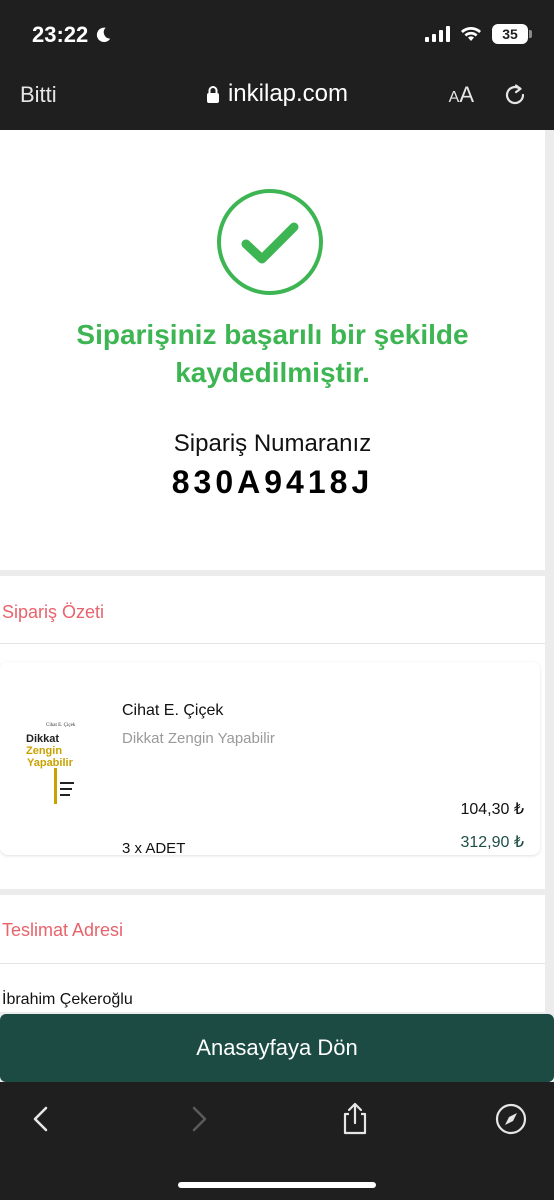 This screenshot has width=554, height=1200. I want to click on item-total-price: 312,90 ₺, so click(492, 842).